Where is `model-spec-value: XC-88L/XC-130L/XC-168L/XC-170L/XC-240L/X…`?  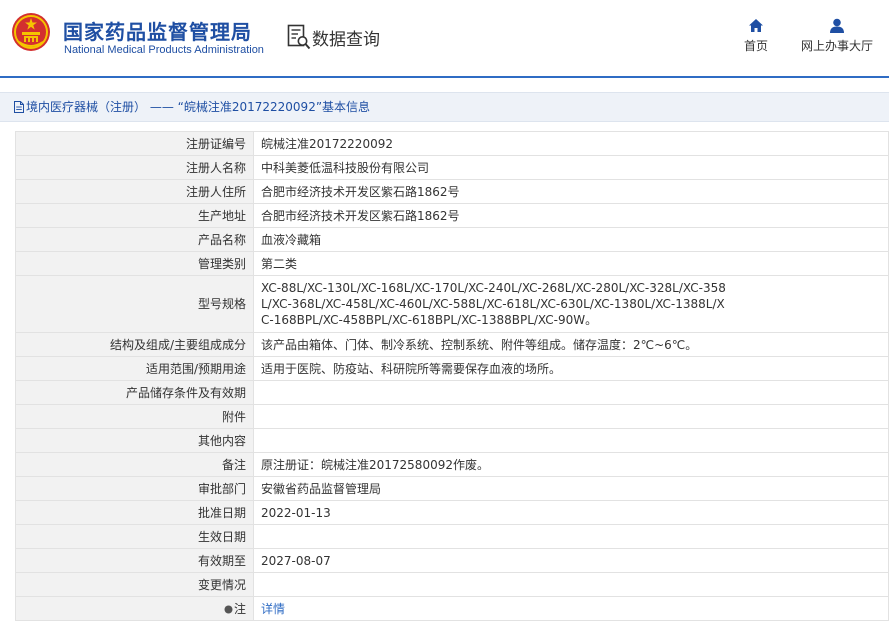
model-spec-value: XC-88L/XC-130L/XC-168L/XC-170L/XC-240L/X… is located at coordinates (571, 304).